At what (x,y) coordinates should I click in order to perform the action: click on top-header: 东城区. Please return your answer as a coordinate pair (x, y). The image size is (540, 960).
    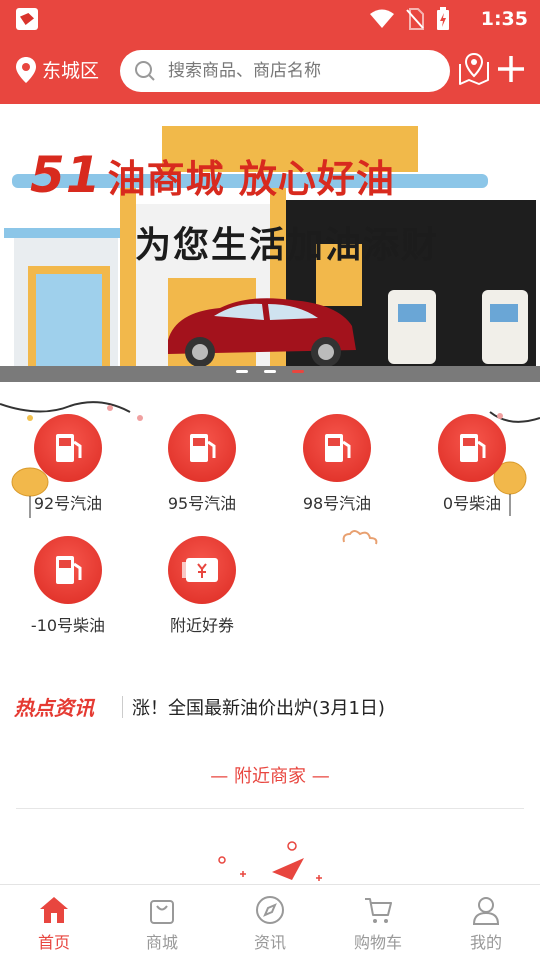
    Looking at the image, I should click on (270, 71).